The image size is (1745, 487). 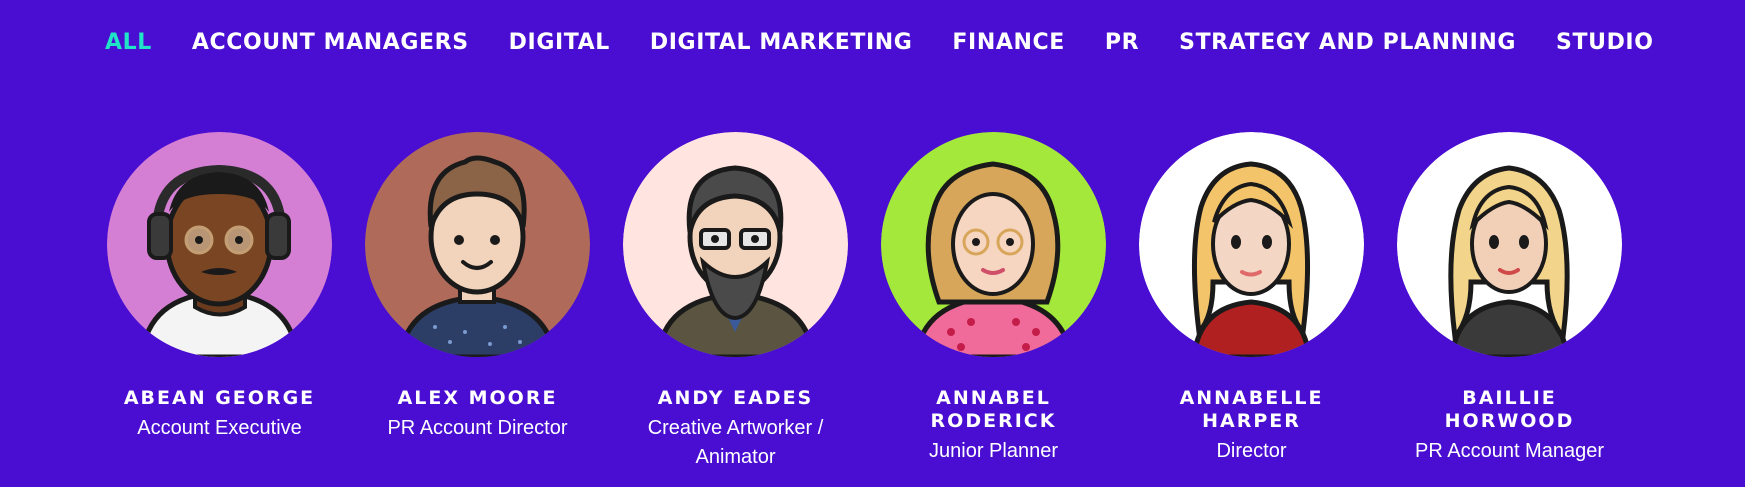 I want to click on avatar-blonde-hair-icon, so click(x=1509, y=244).